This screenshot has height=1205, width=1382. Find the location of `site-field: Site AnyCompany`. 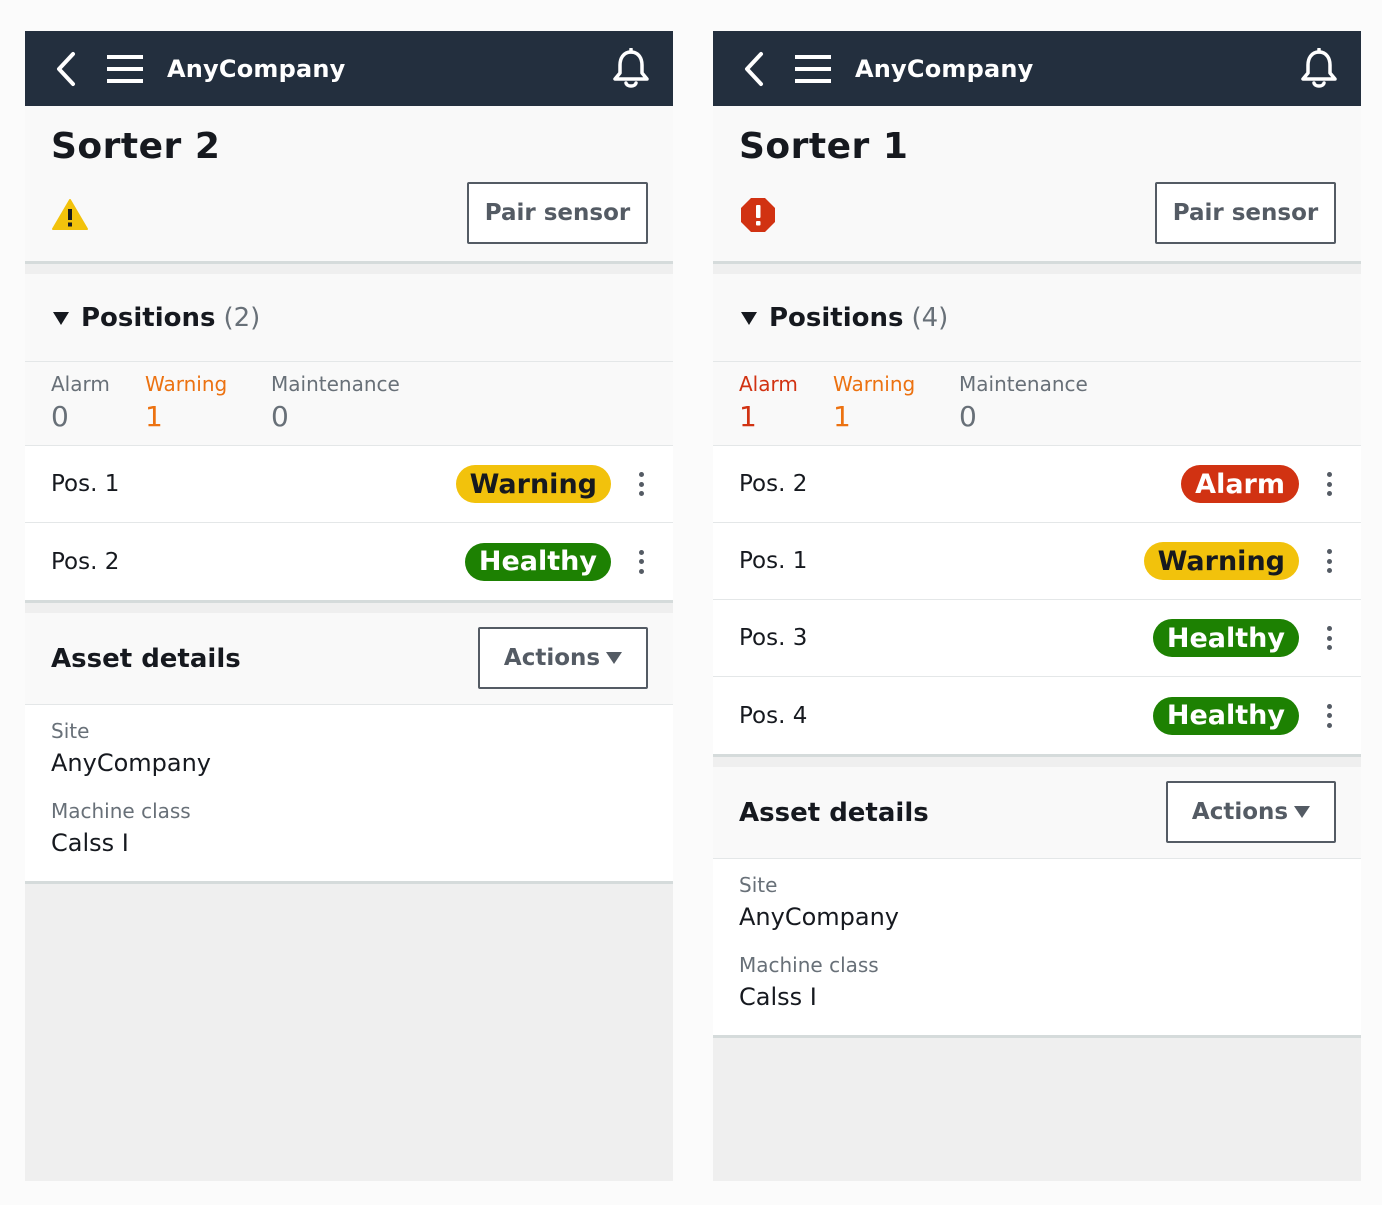

site-field: Site AnyCompany is located at coordinates (1037, 902).